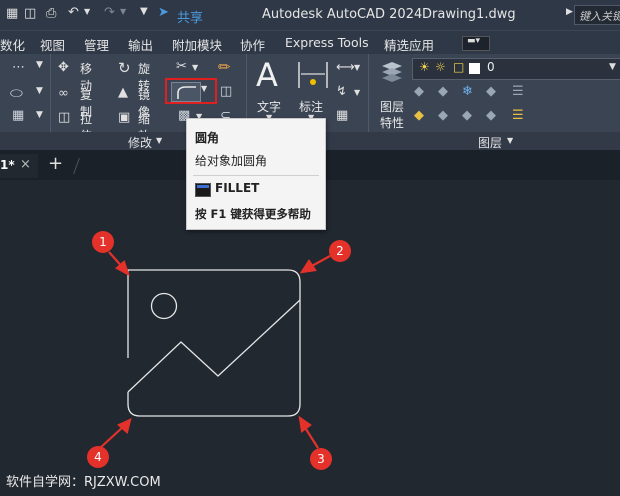  What do you see at coordinates (321, 459) in the screenshot?
I see `marker-3: 3` at bounding box center [321, 459].